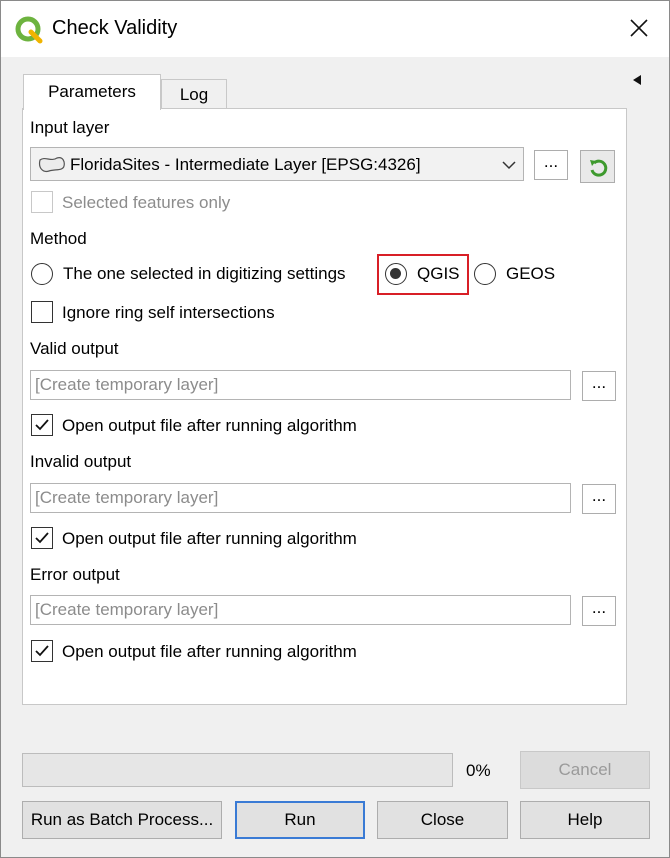 This screenshot has width=670, height=858. I want to click on error-output-label: Error output, so click(75, 574).